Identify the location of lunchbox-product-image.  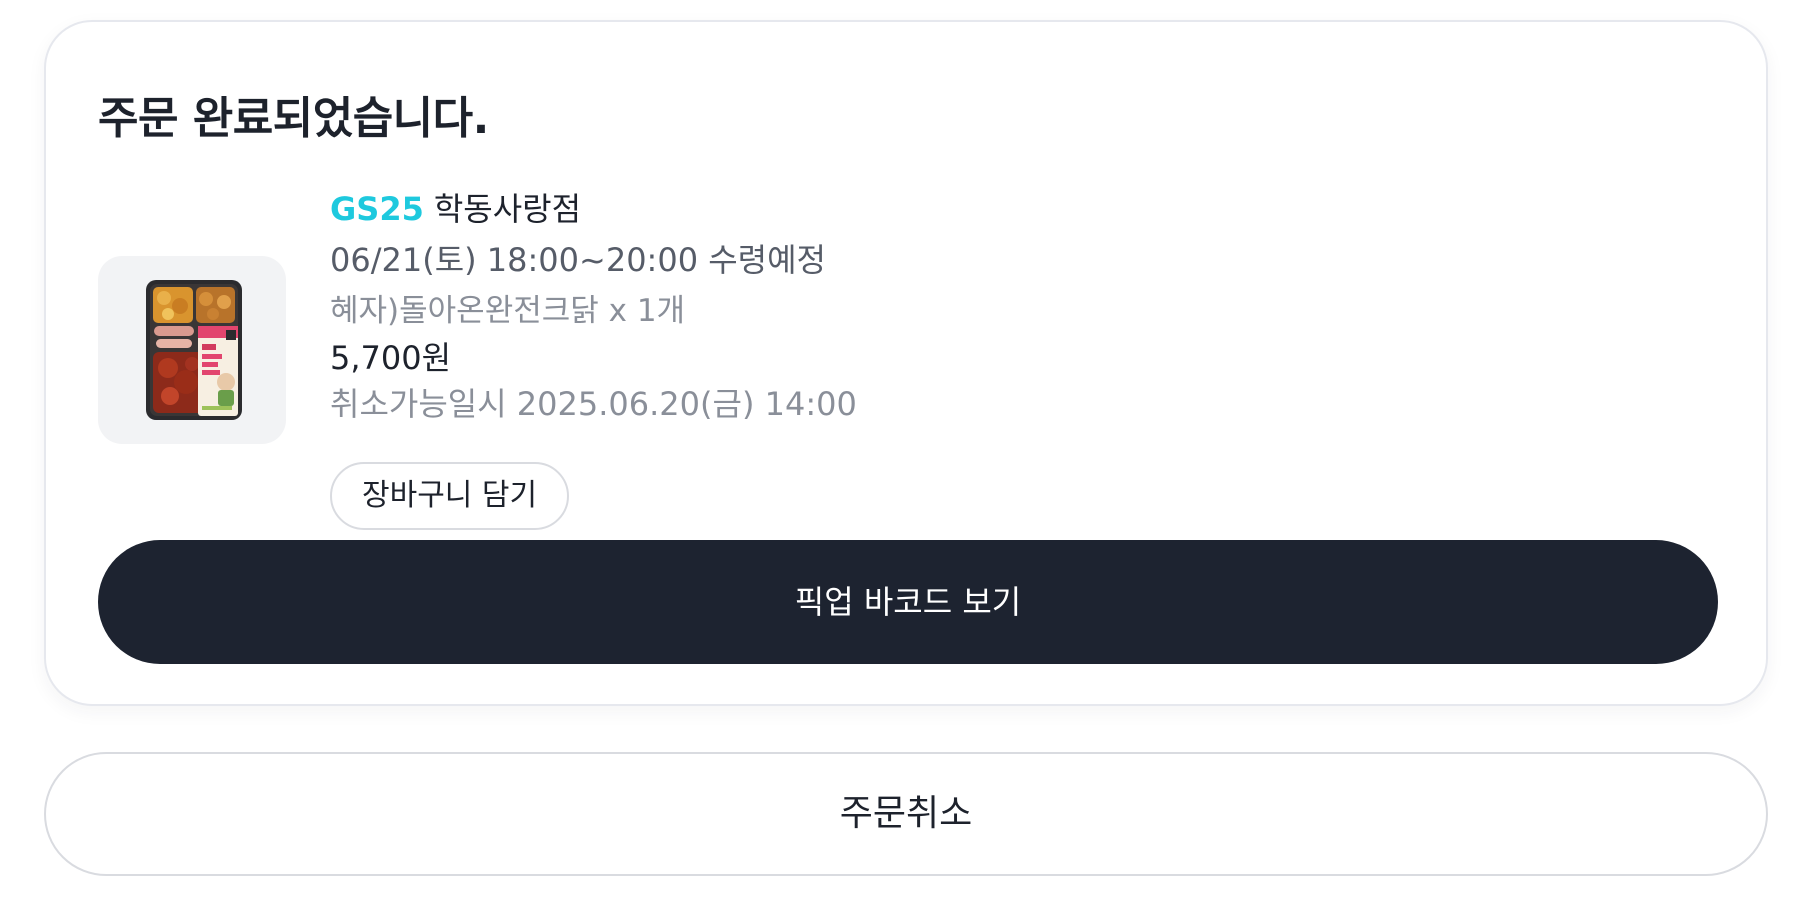
(194, 350).